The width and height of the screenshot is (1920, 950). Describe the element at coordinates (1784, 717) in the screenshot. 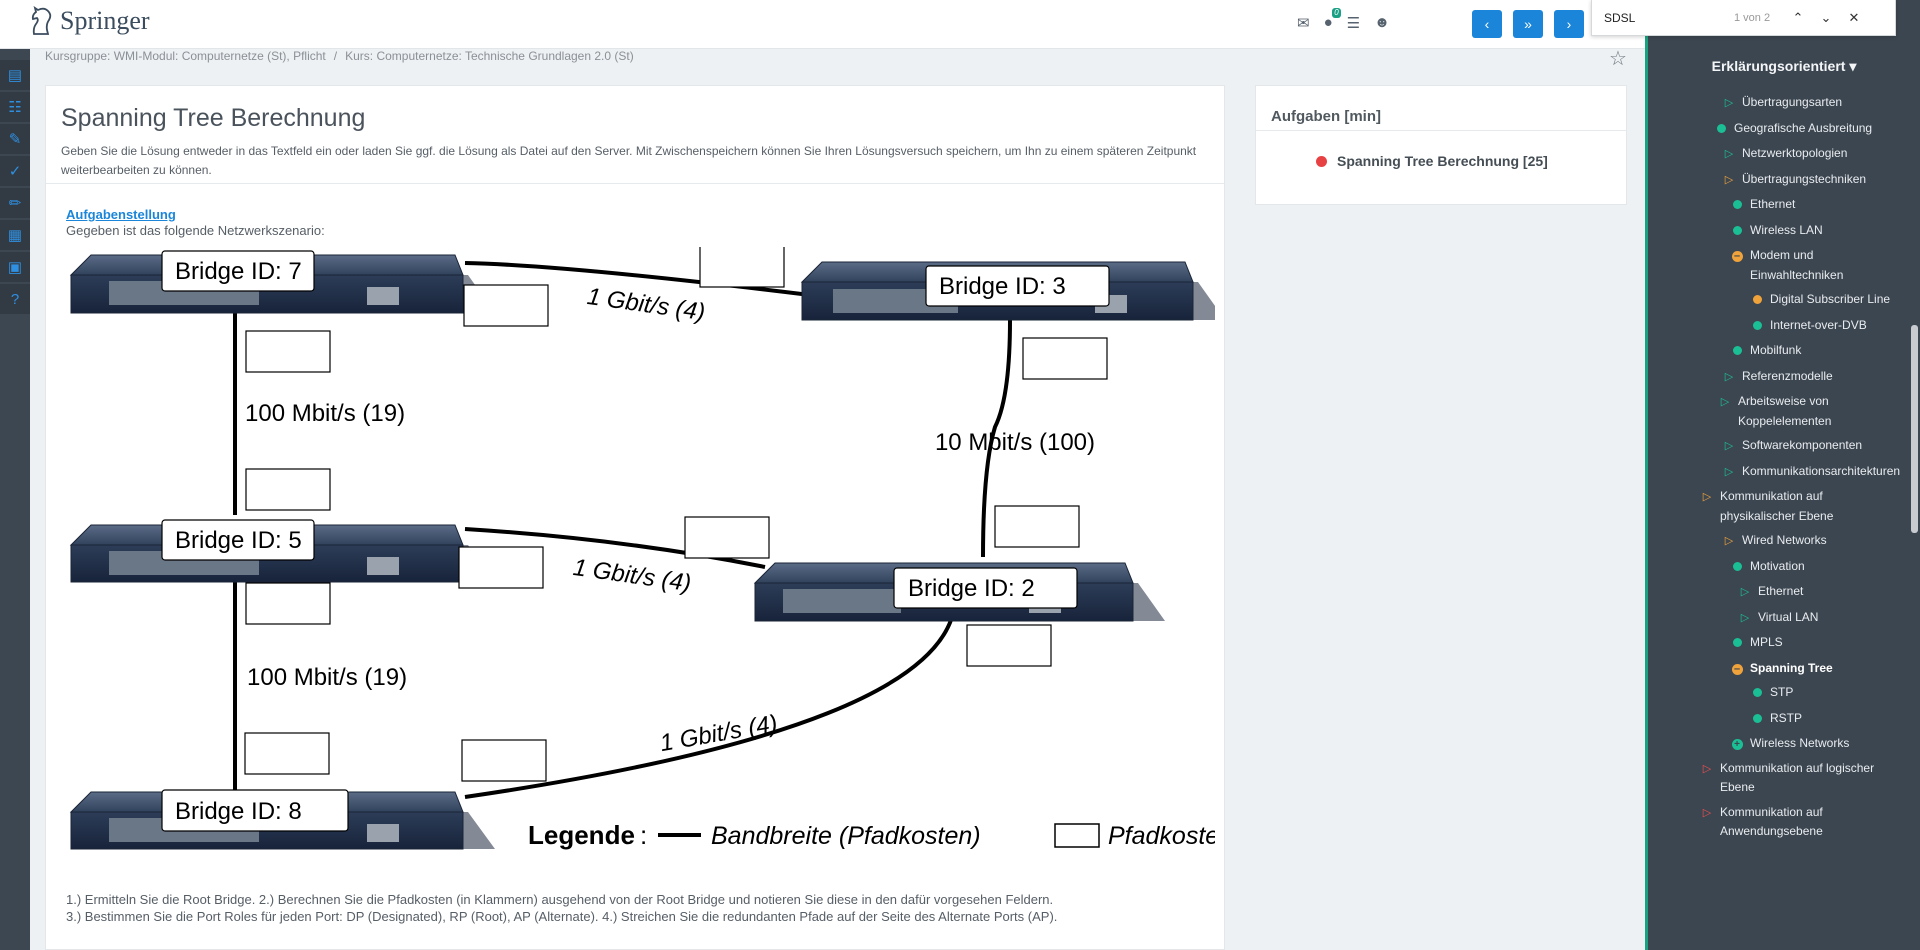

I see `sidebar-item: RSTP` at that location.